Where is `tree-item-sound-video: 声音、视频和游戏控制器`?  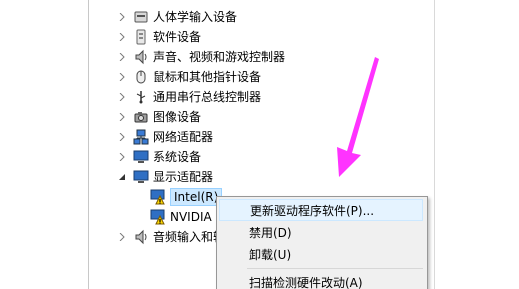
tree-item-sound-video: 声音、视频和游戏控制器 is located at coordinates (200, 57).